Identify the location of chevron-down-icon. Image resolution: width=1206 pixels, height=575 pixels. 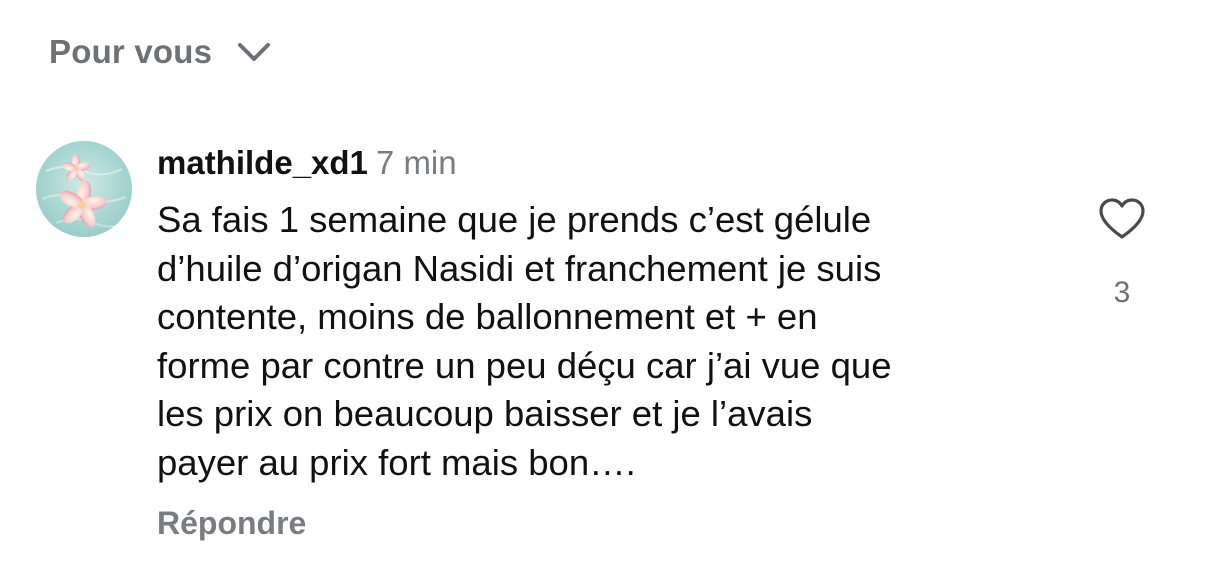
(254, 52).